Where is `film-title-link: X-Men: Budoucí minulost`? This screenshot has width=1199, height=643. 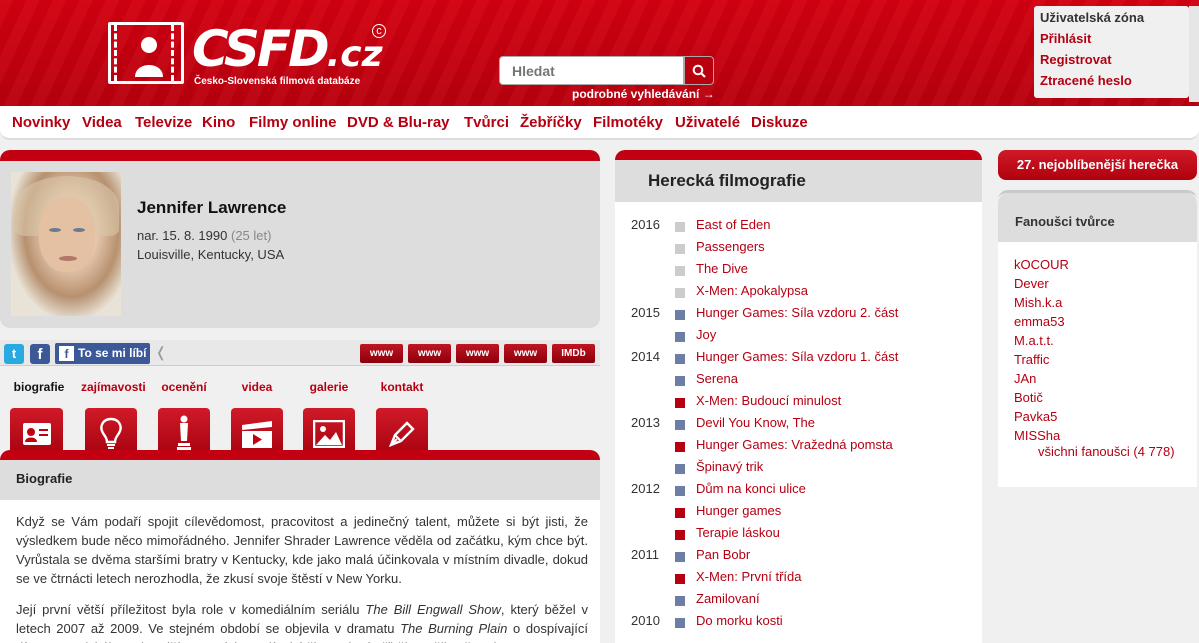 film-title-link: X-Men: Budoucí minulost is located at coordinates (768, 400).